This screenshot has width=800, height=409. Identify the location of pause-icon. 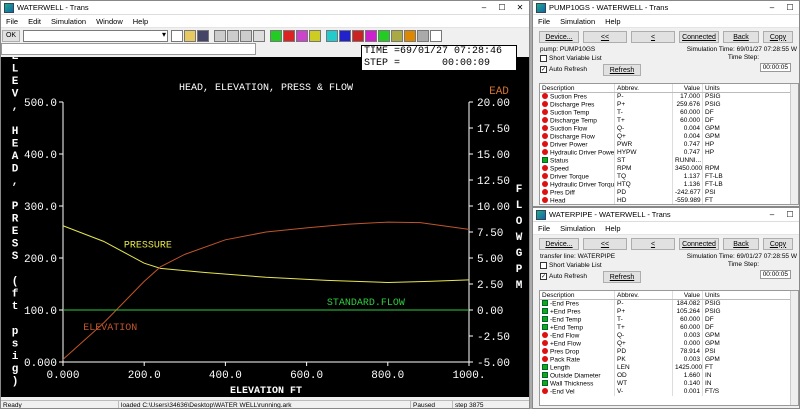
(302, 35).